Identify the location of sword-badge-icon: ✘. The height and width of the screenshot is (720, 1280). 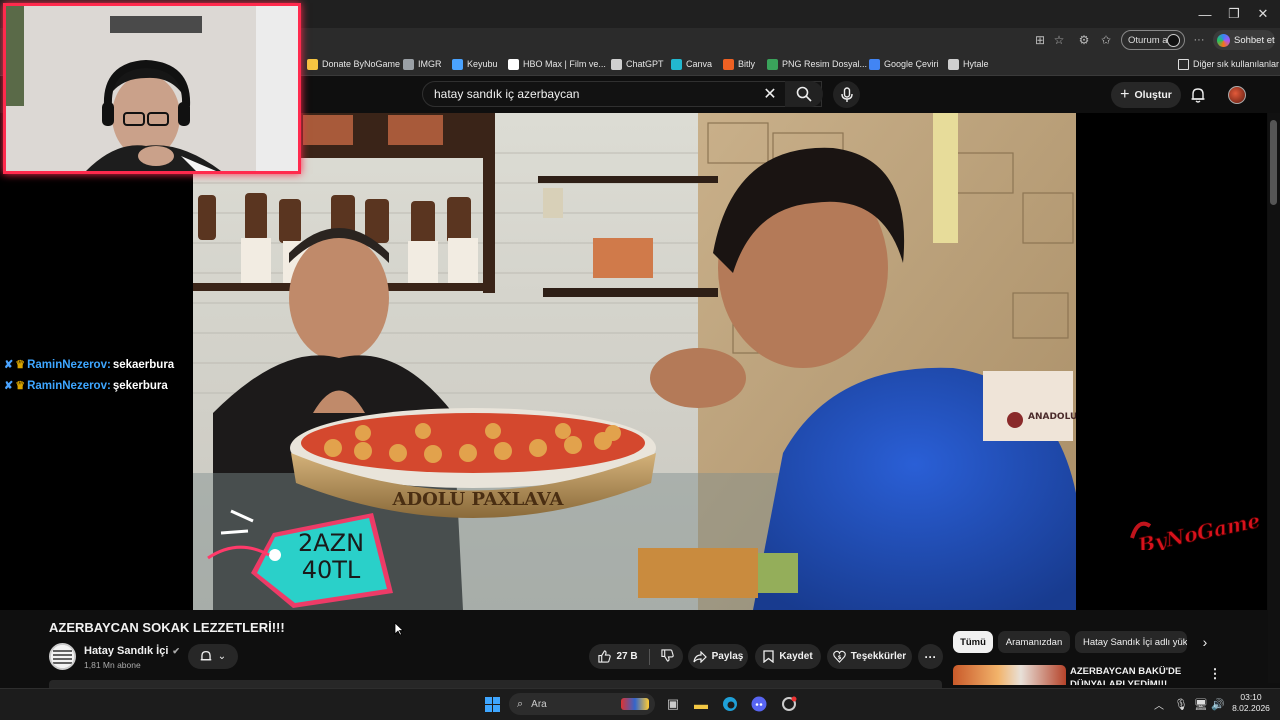
(9, 386).